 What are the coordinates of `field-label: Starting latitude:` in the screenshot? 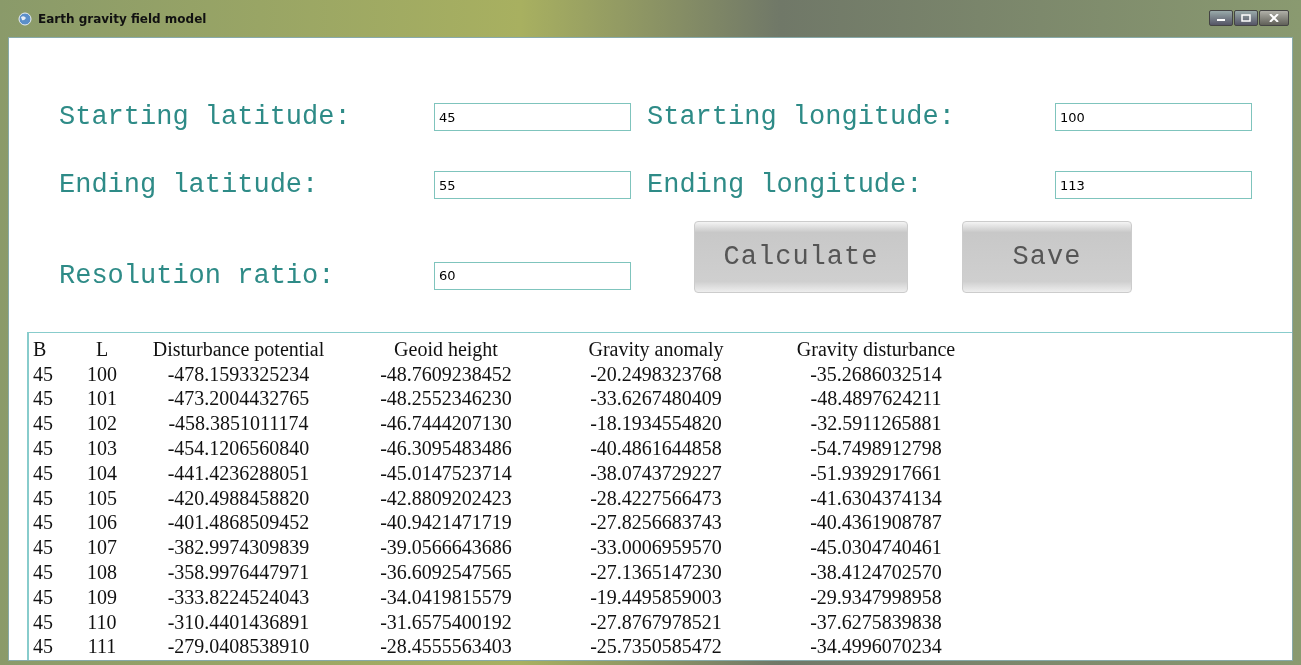 It's located at (205, 117).